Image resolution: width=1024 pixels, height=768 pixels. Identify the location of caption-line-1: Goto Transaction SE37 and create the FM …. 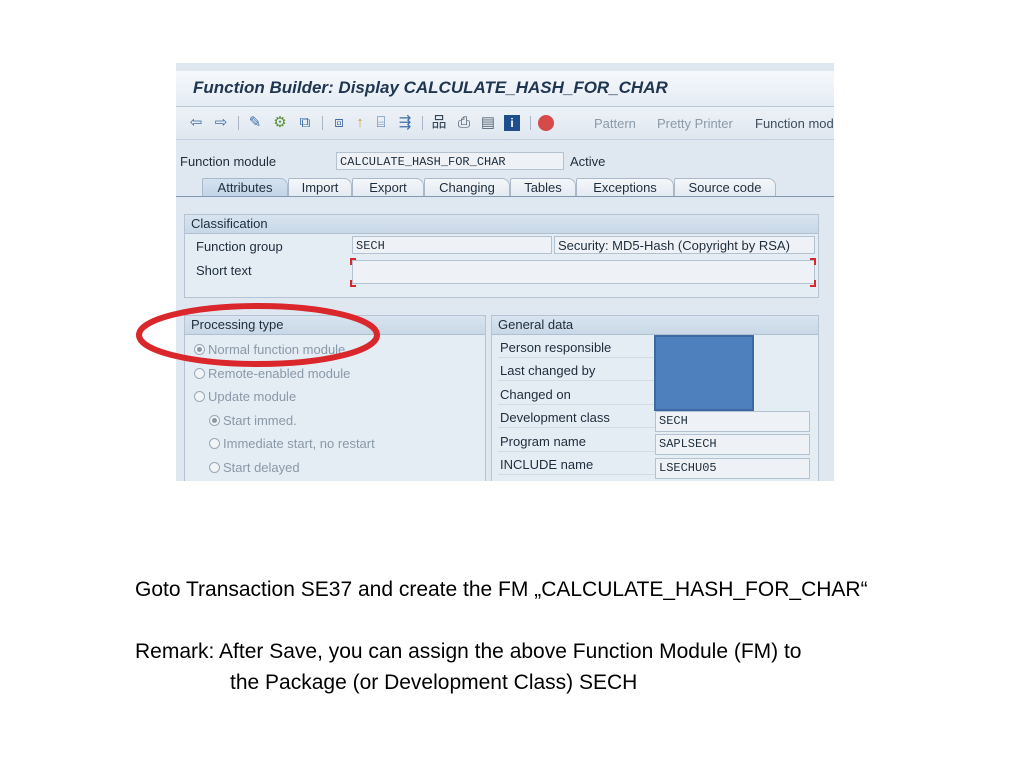
(501, 589).